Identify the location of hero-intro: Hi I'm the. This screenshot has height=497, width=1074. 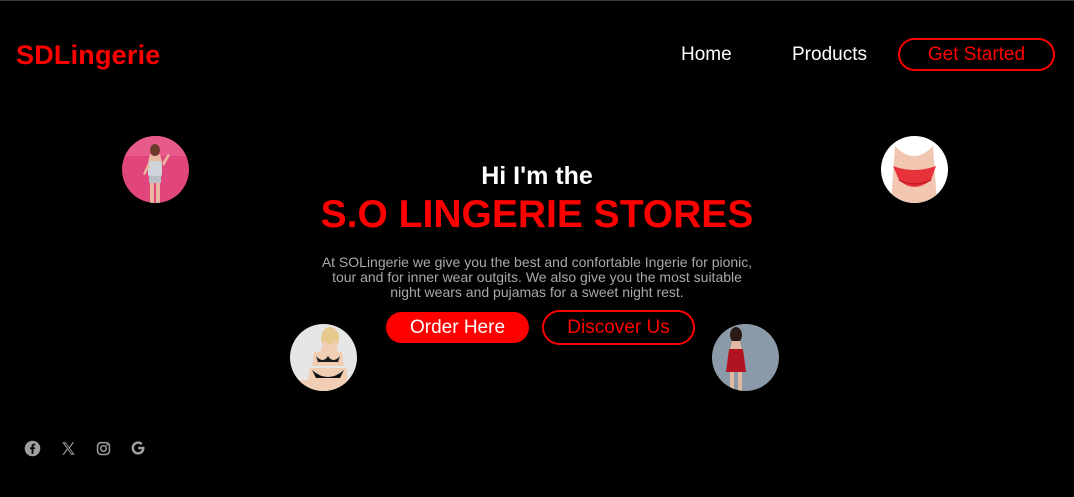
(537, 176).